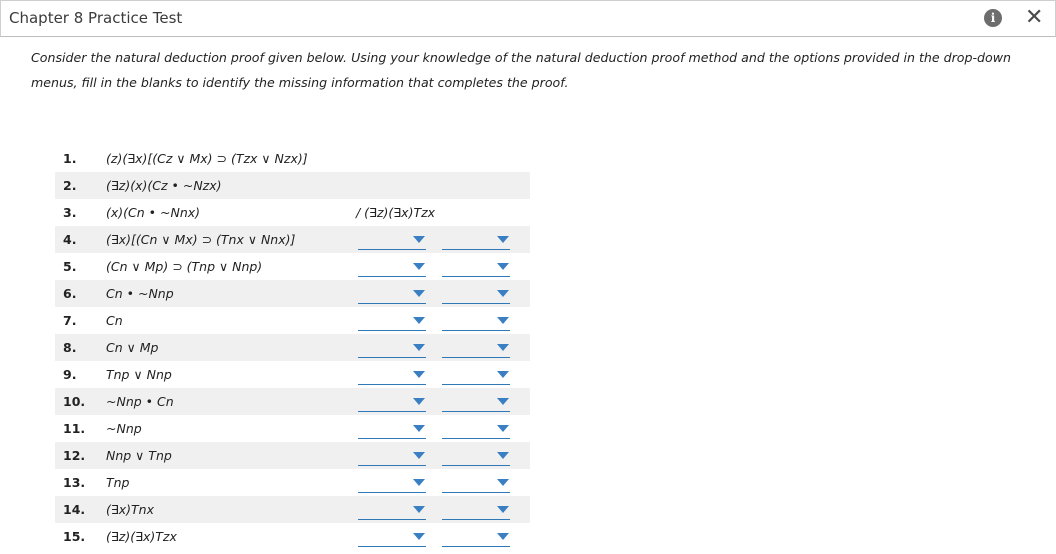 The height and width of the screenshot is (554, 1056). I want to click on line-formula: Tnp ∨ Nnp, so click(139, 374).